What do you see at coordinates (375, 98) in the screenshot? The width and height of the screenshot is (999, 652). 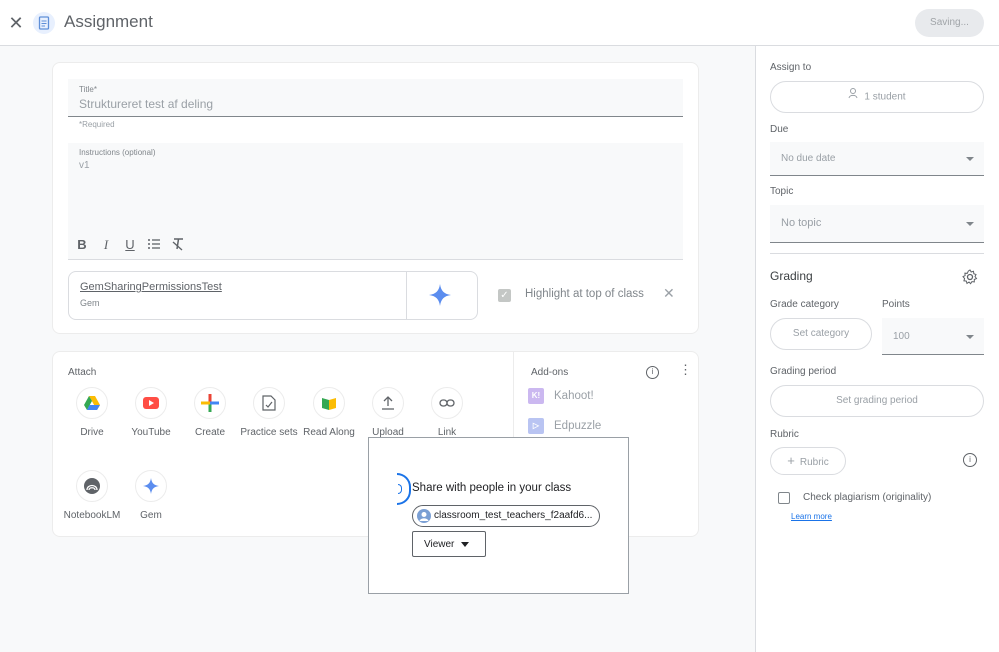 I see `title-field: Title* Struktureret test af deling` at bounding box center [375, 98].